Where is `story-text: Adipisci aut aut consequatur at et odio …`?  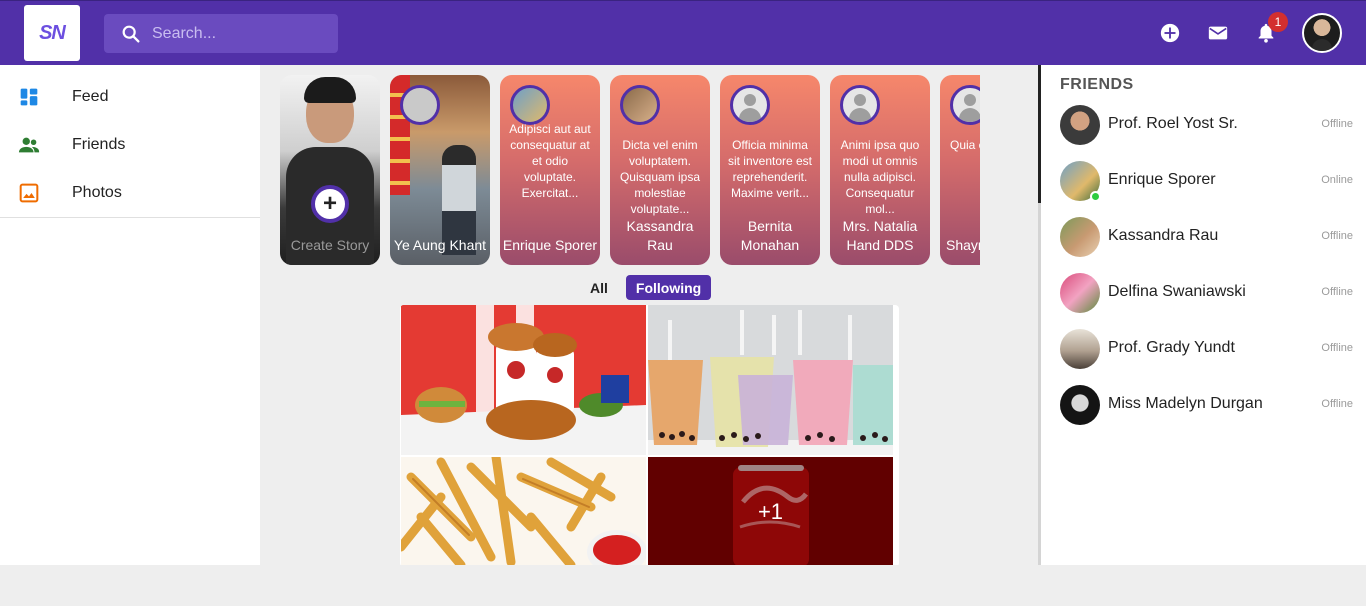 story-text: Adipisci aut aut consequatur at et odio … is located at coordinates (550, 161).